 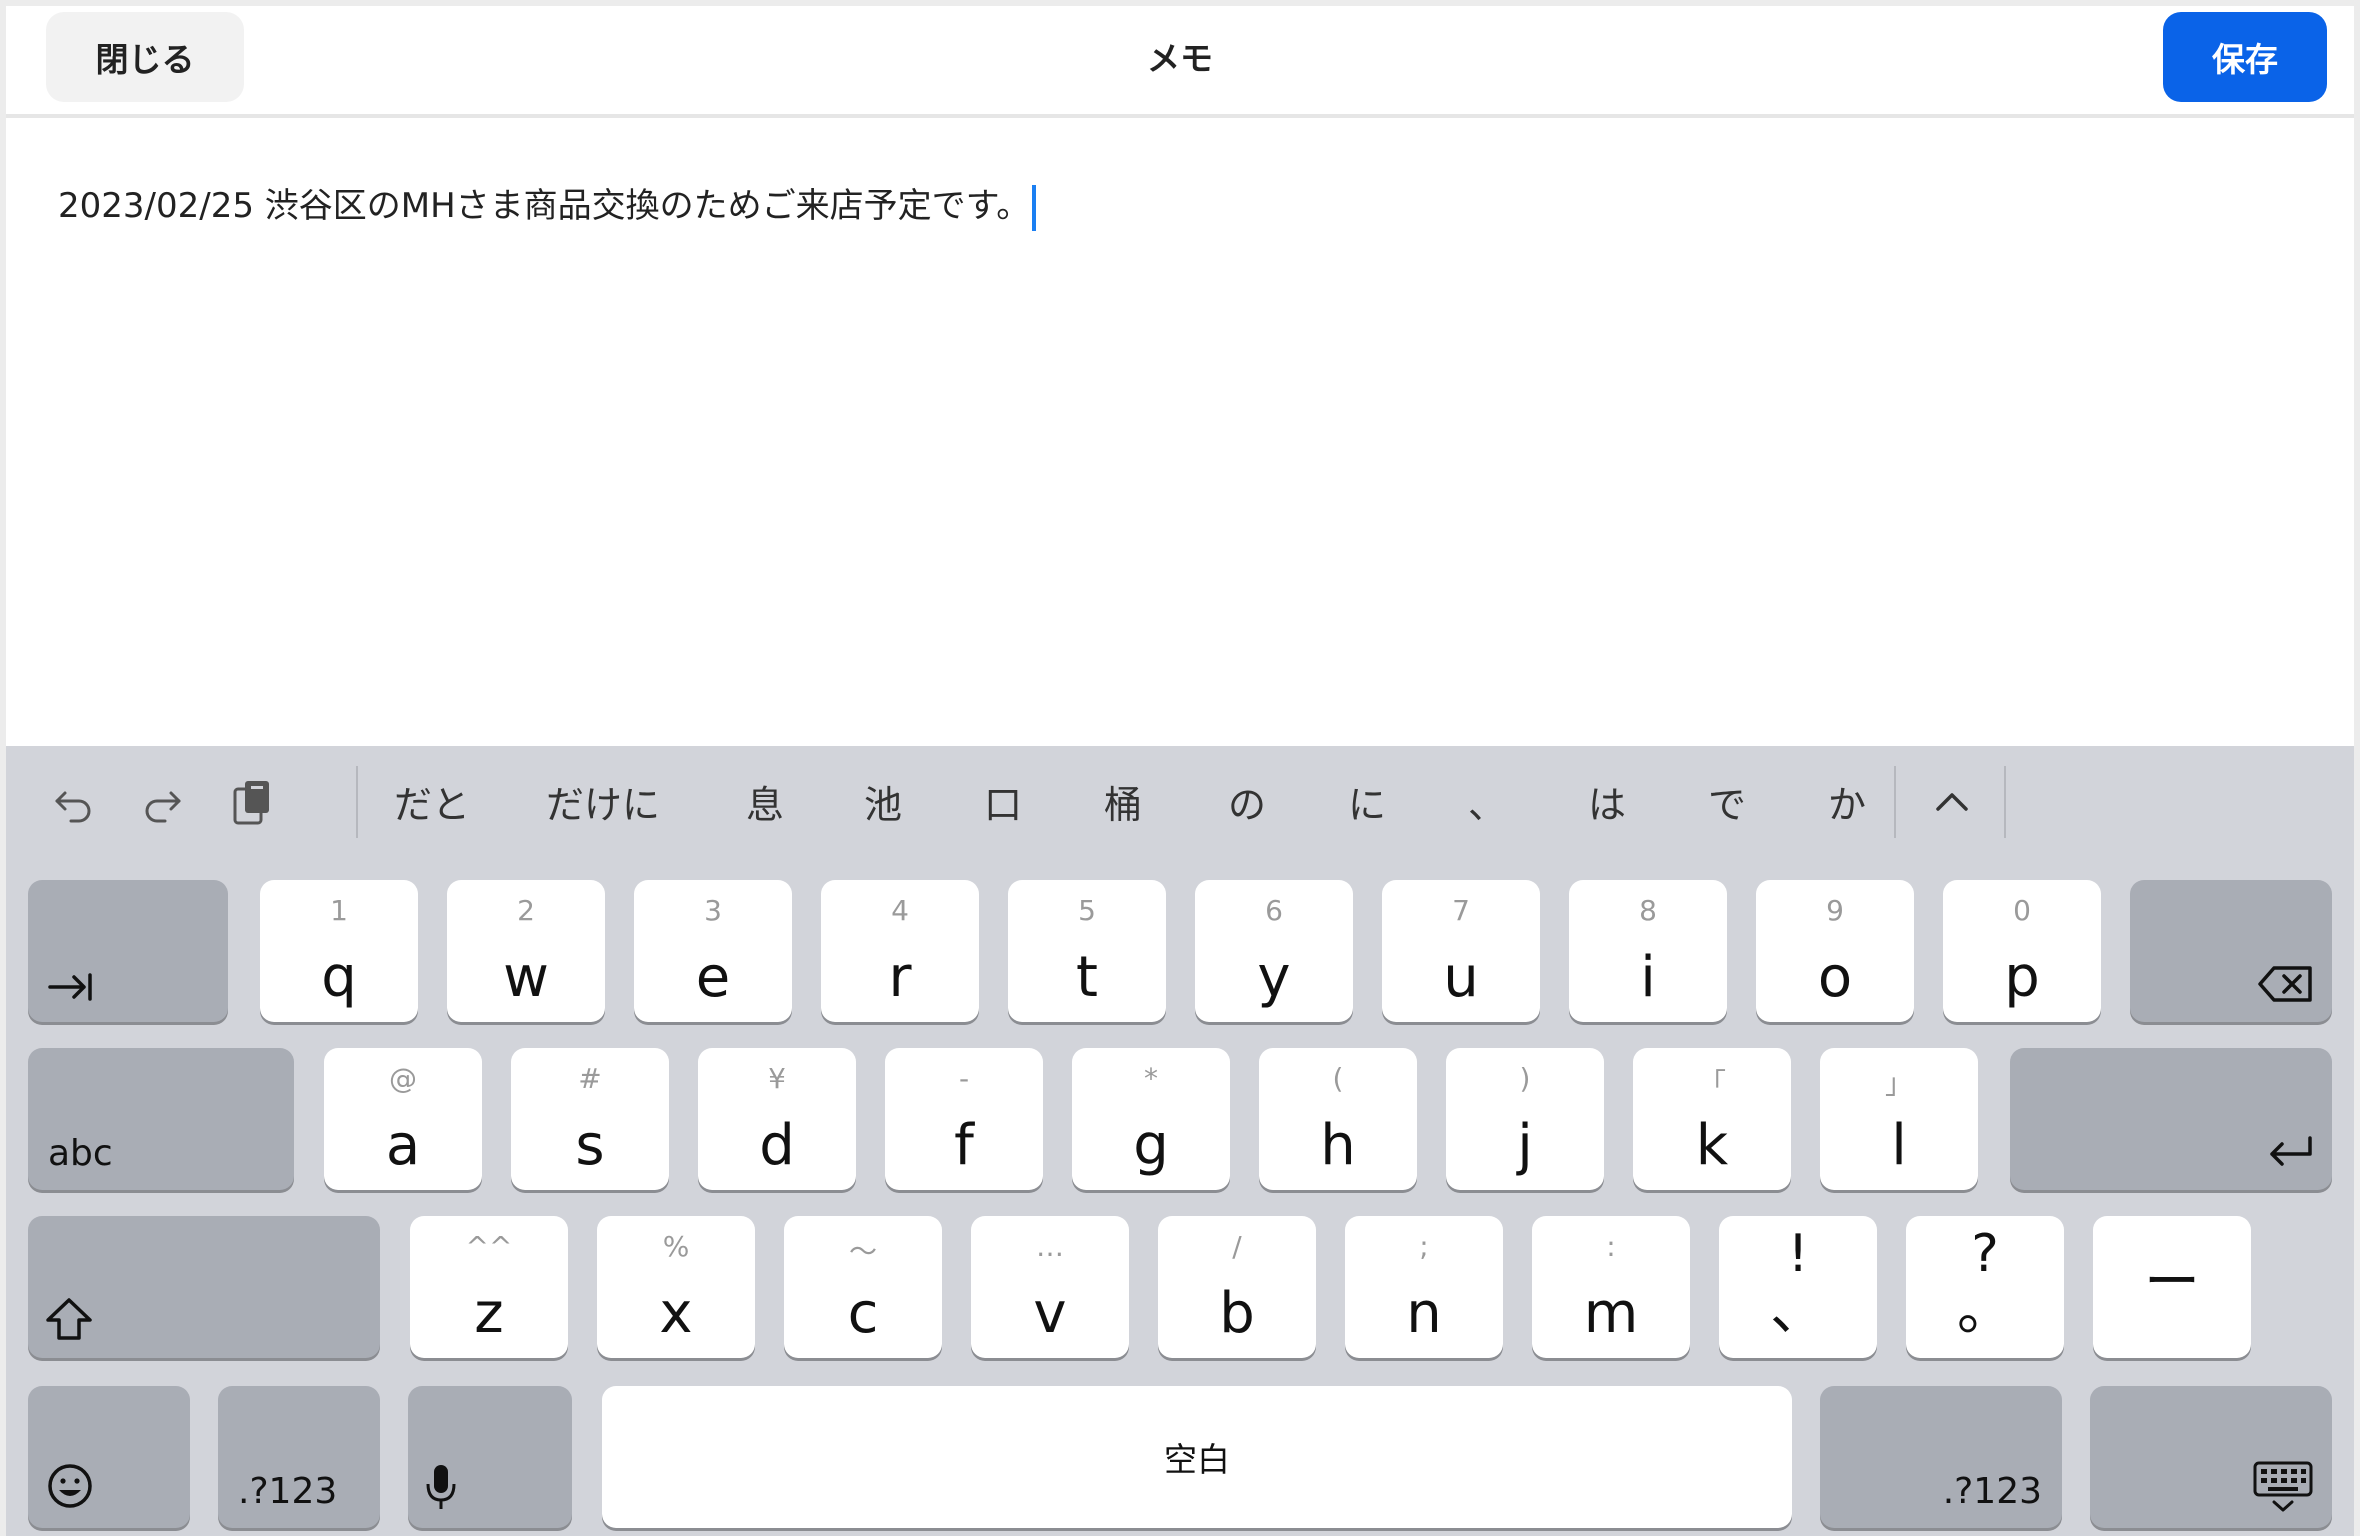 What do you see at coordinates (109, 1457) in the screenshot?
I see `emoji-key` at bounding box center [109, 1457].